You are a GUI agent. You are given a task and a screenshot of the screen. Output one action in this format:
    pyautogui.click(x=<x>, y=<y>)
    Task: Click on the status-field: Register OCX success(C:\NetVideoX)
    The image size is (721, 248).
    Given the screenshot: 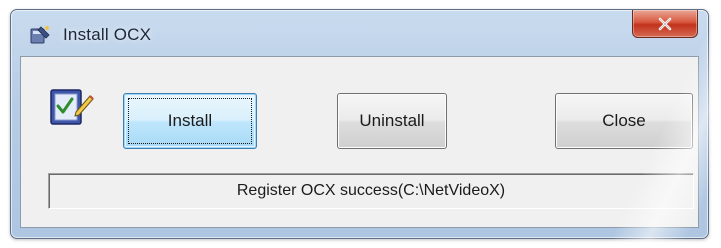 What is the action you would take?
    pyautogui.click(x=371, y=191)
    